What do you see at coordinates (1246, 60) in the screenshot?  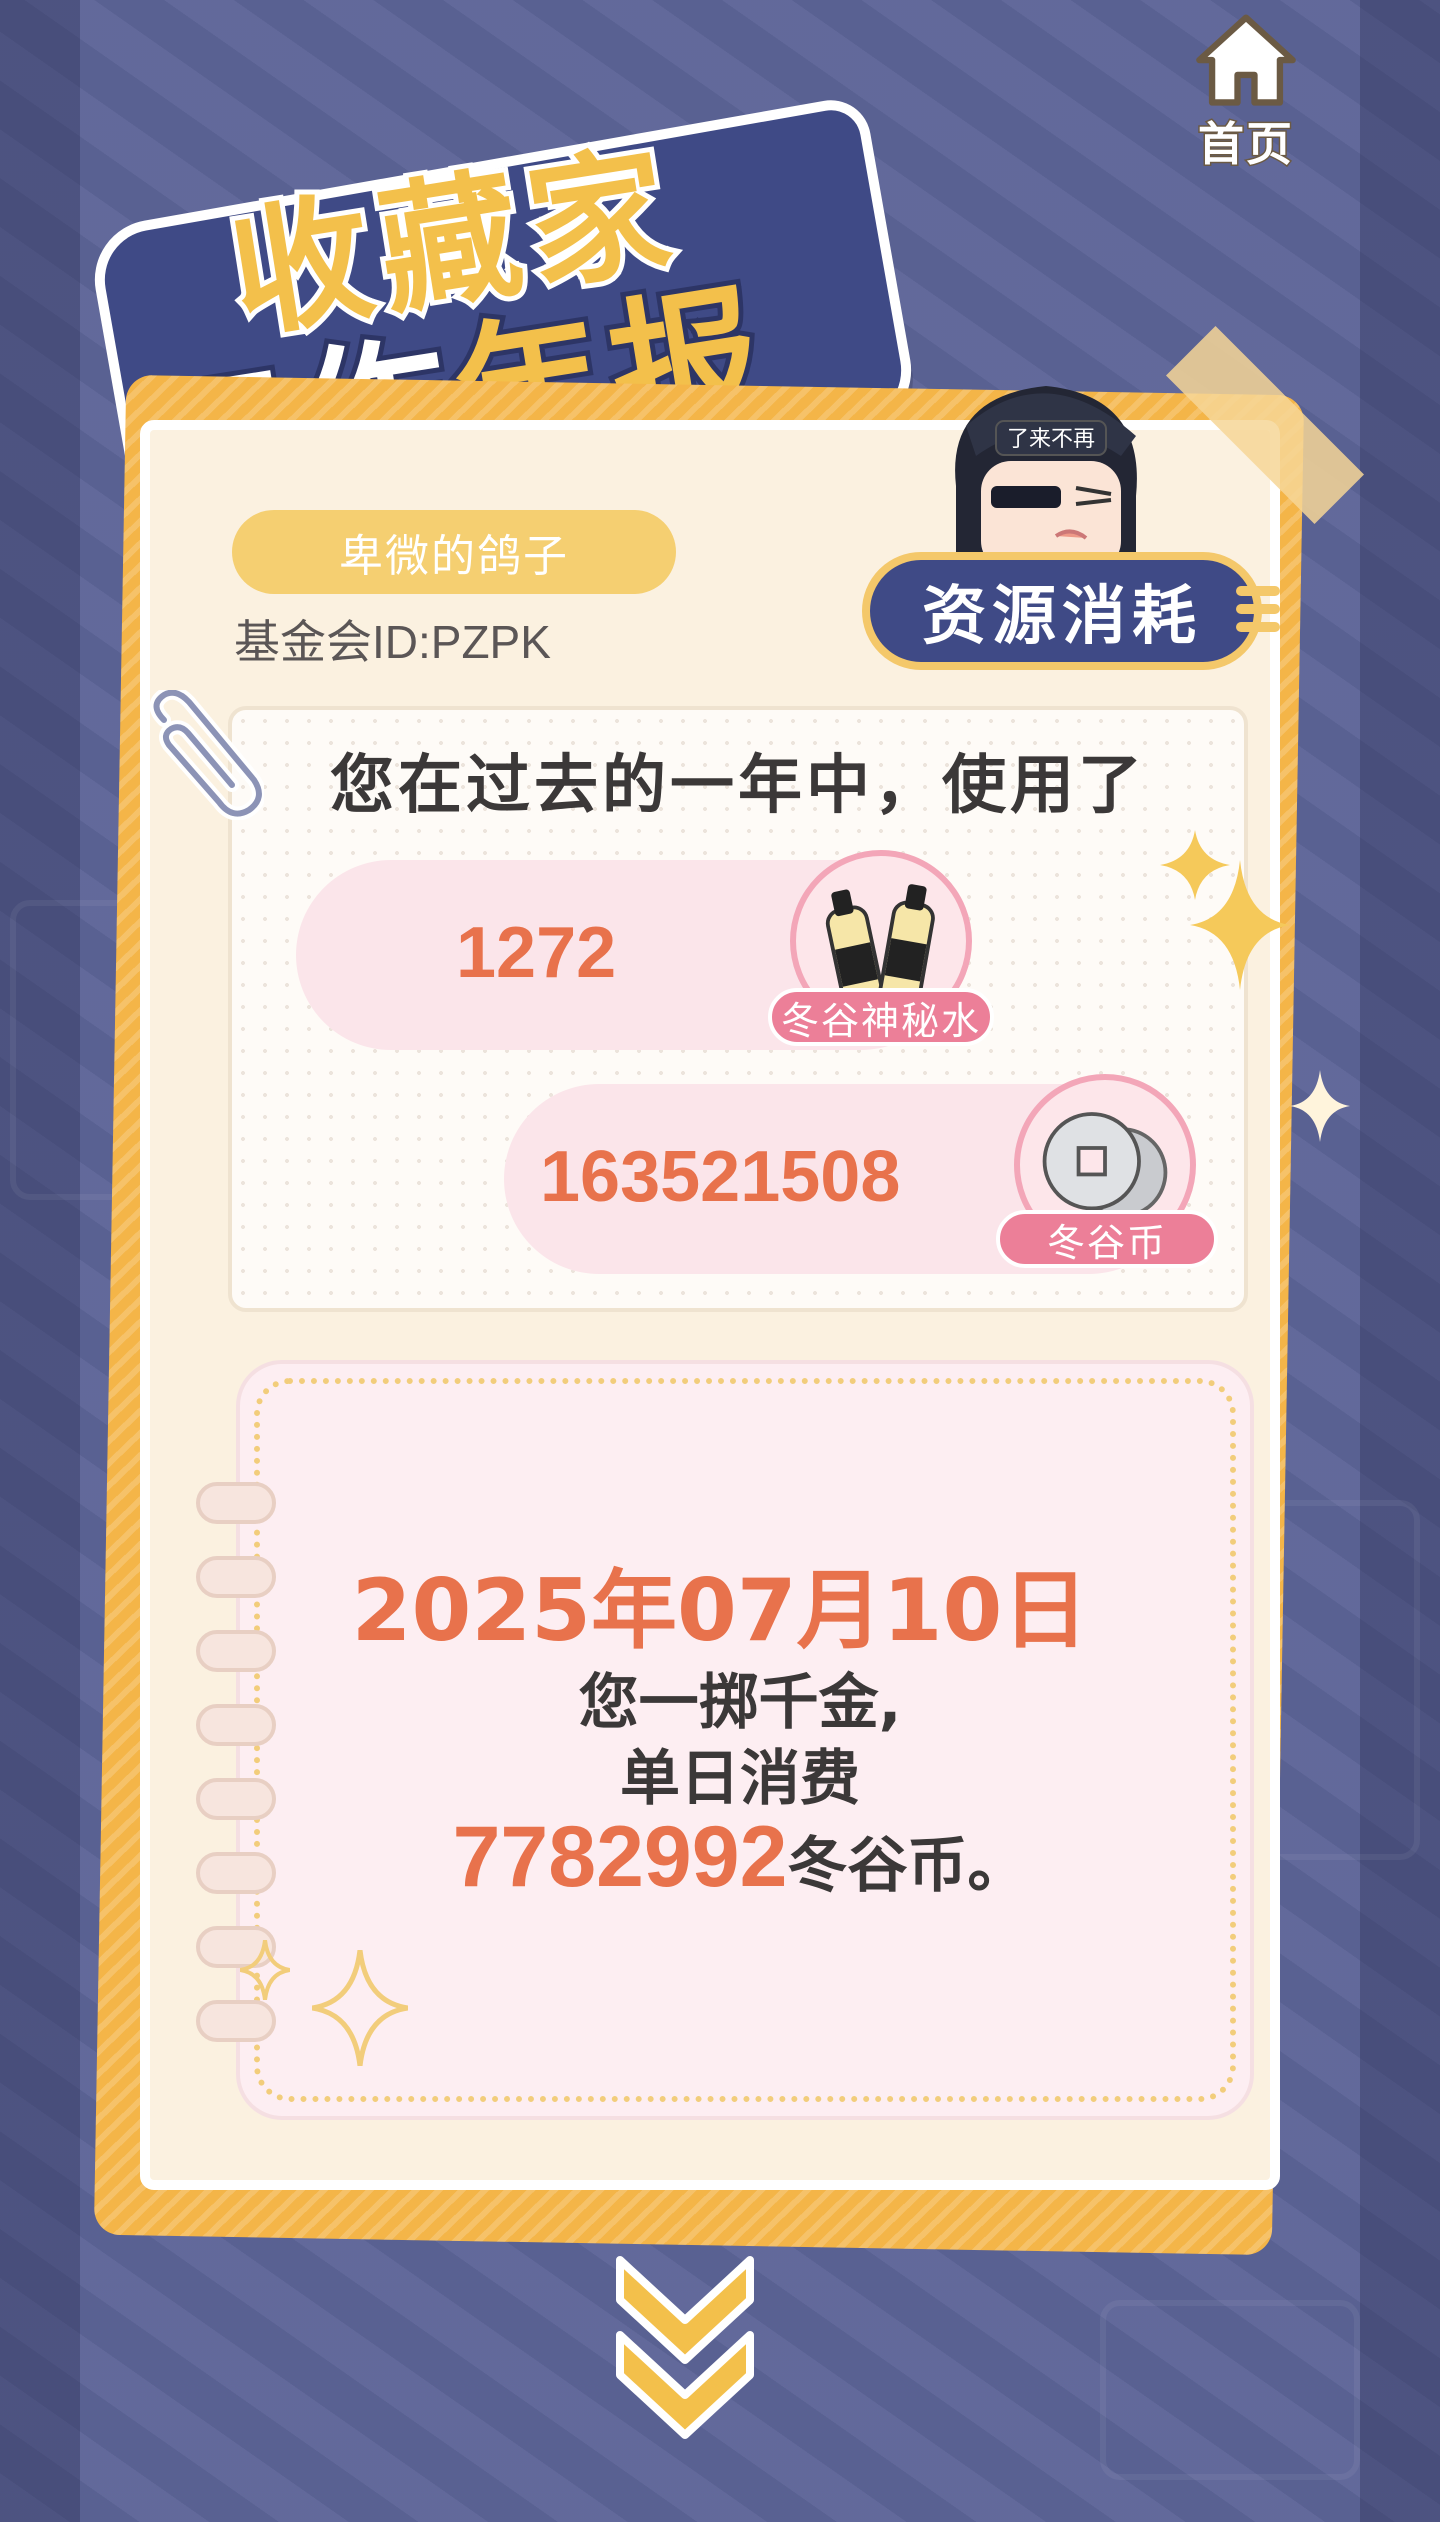 I see `home-icon` at bounding box center [1246, 60].